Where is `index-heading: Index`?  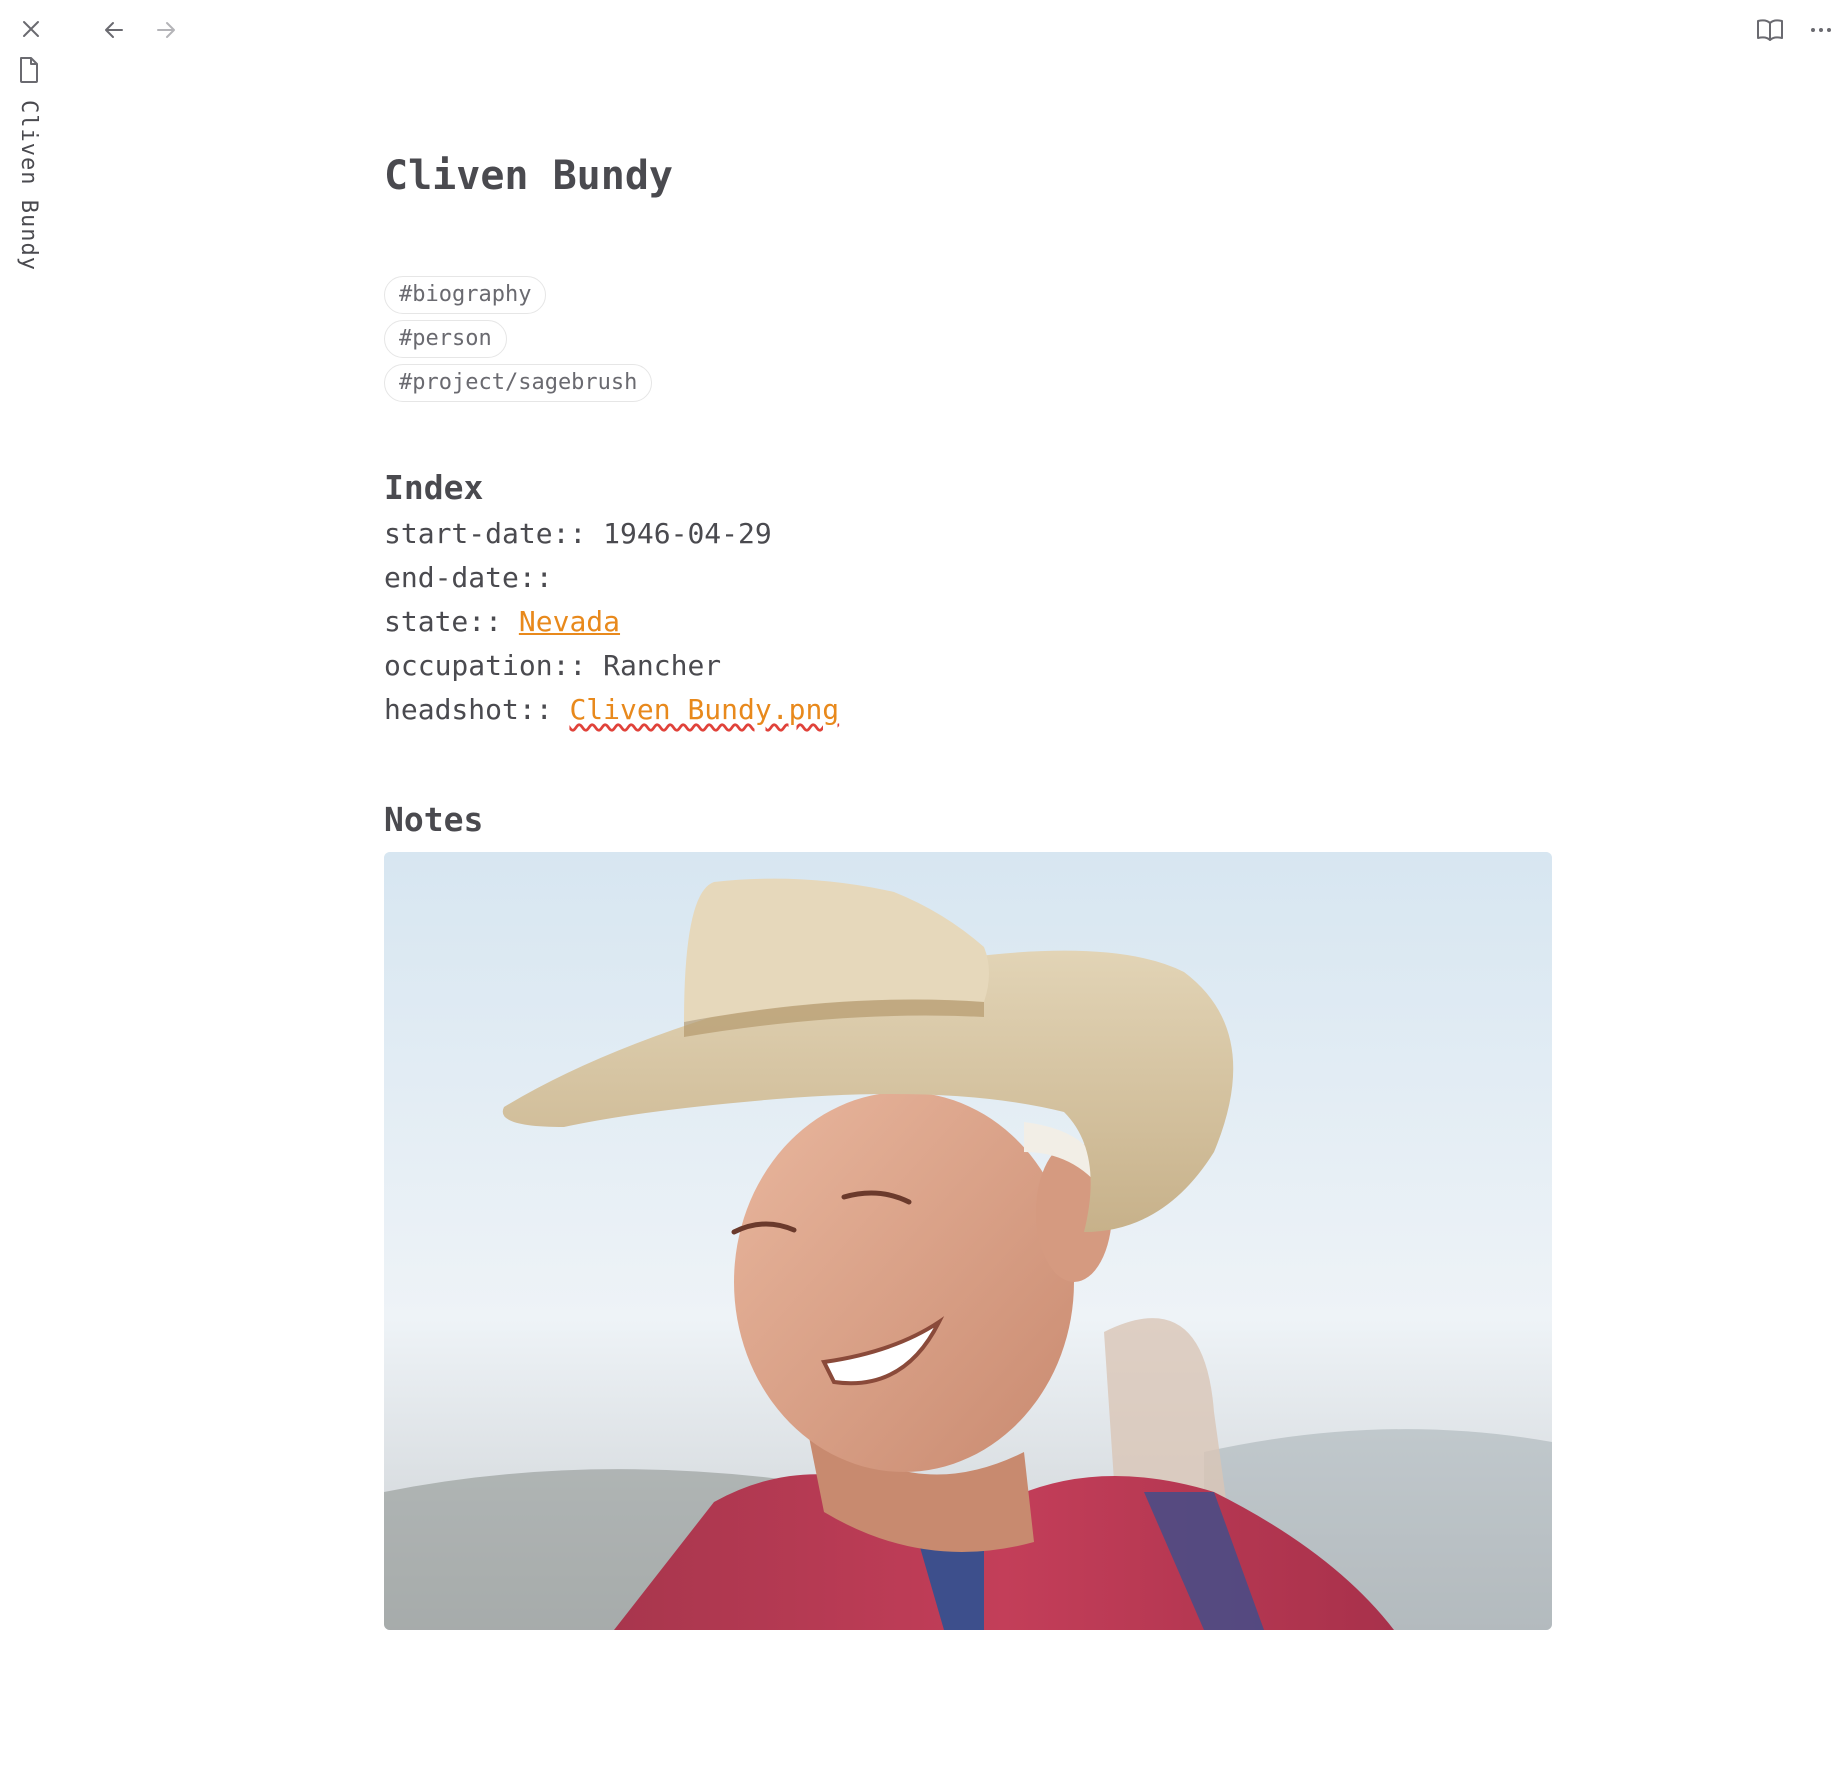 index-heading: Index is located at coordinates (434, 487).